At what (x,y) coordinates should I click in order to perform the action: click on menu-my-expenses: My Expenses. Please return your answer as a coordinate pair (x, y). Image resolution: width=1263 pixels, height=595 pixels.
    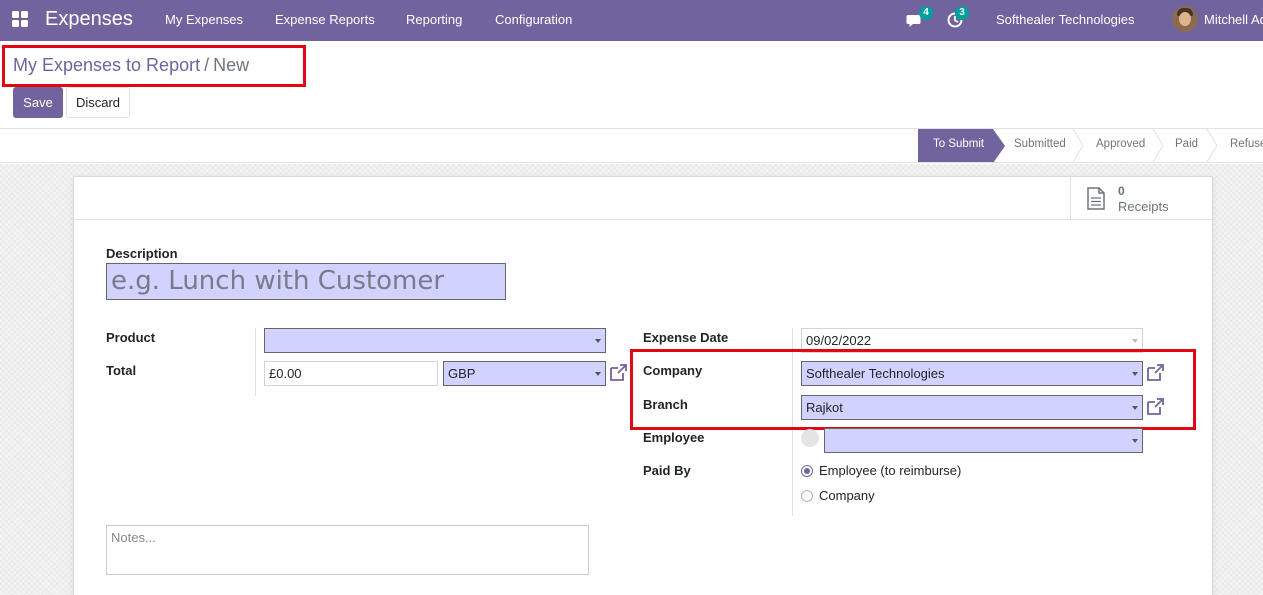
    Looking at the image, I should click on (204, 19).